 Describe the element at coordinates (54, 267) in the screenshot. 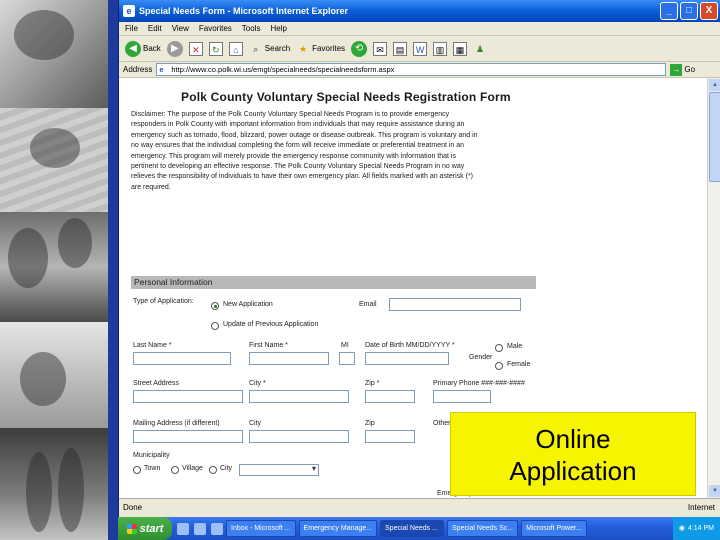

I see `photo-caregiver` at that location.